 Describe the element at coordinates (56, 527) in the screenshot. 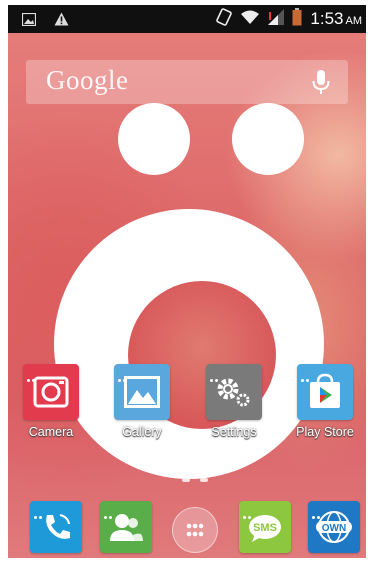

I see `phone-icon` at that location.